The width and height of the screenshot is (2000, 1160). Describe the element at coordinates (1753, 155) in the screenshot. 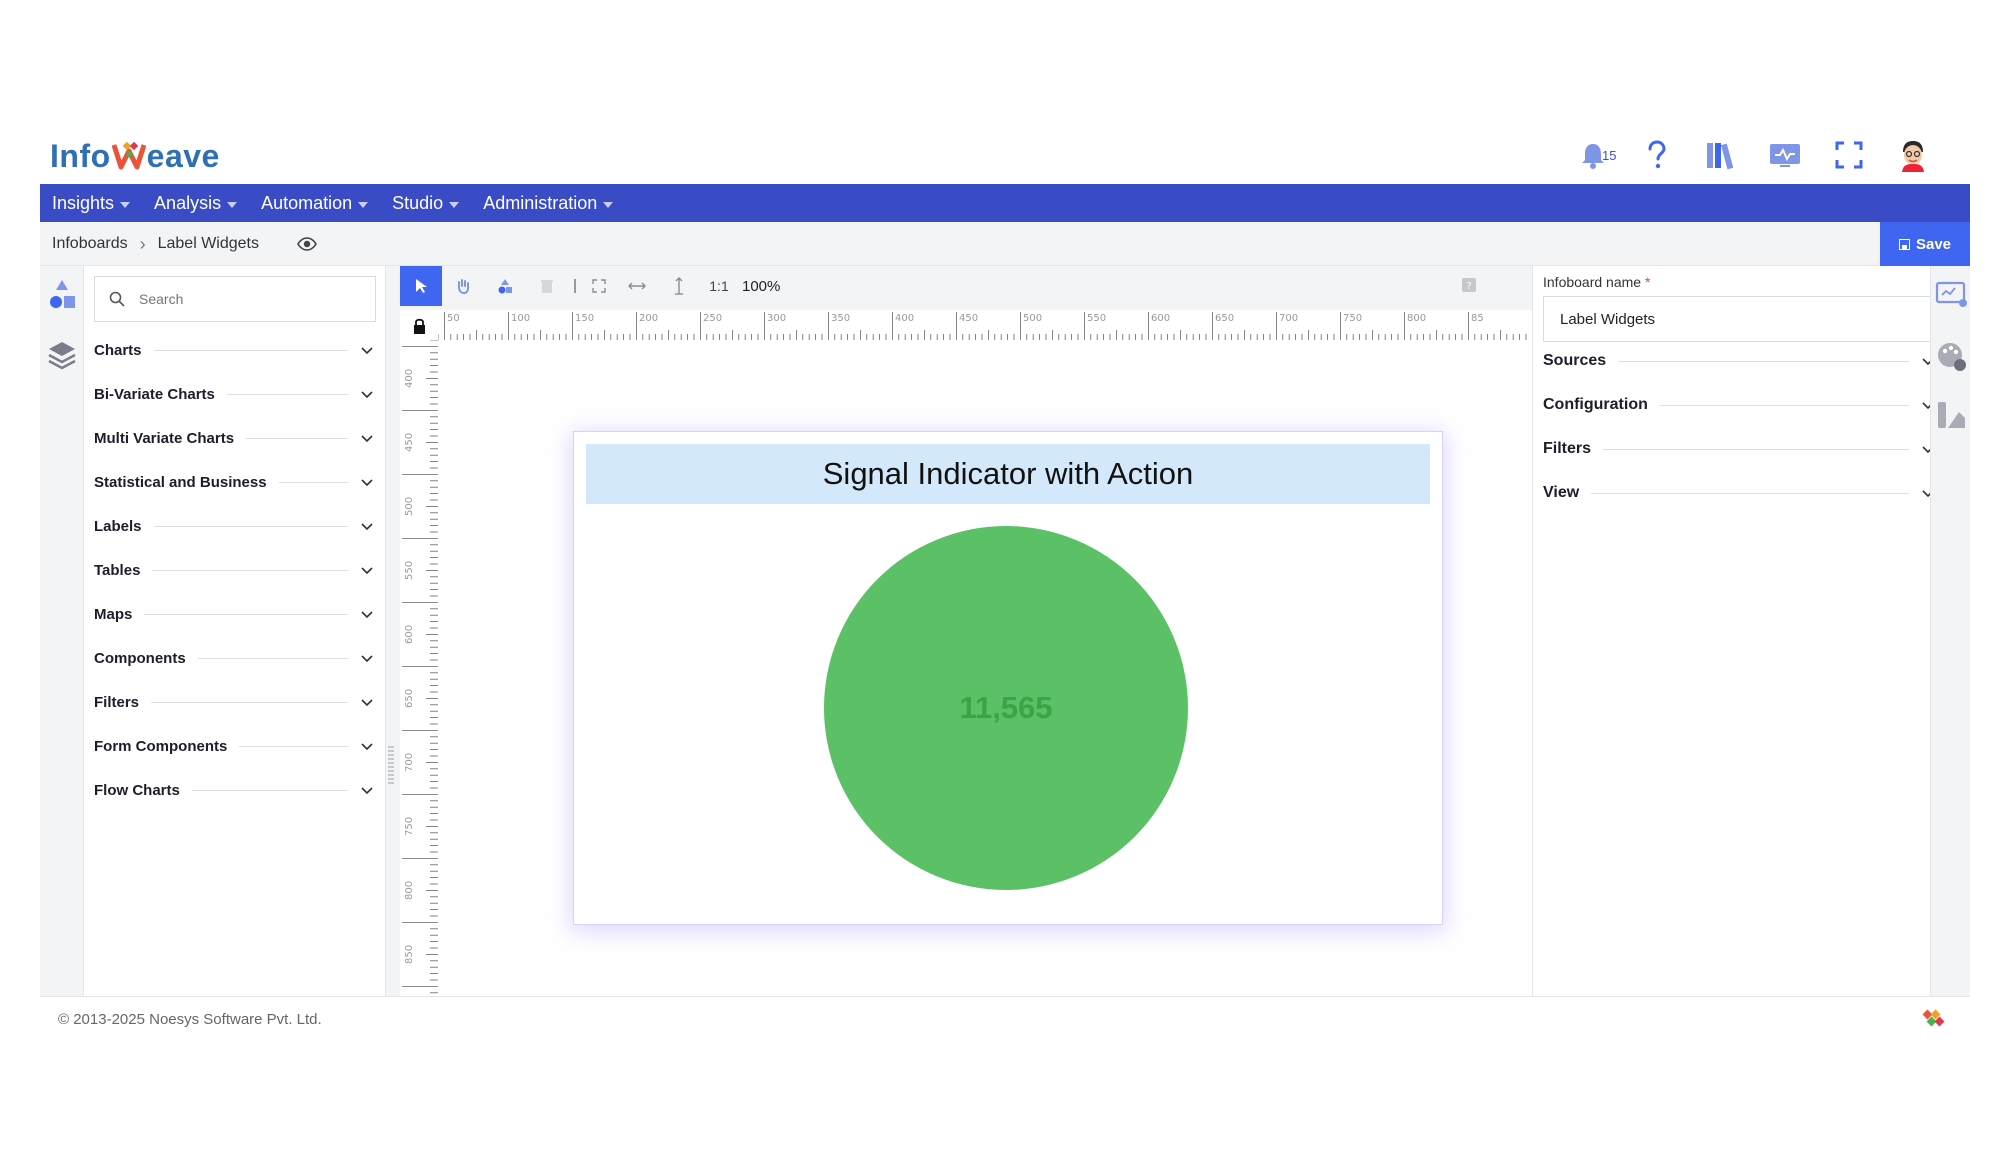

I see `header-actions: 15` at that location.